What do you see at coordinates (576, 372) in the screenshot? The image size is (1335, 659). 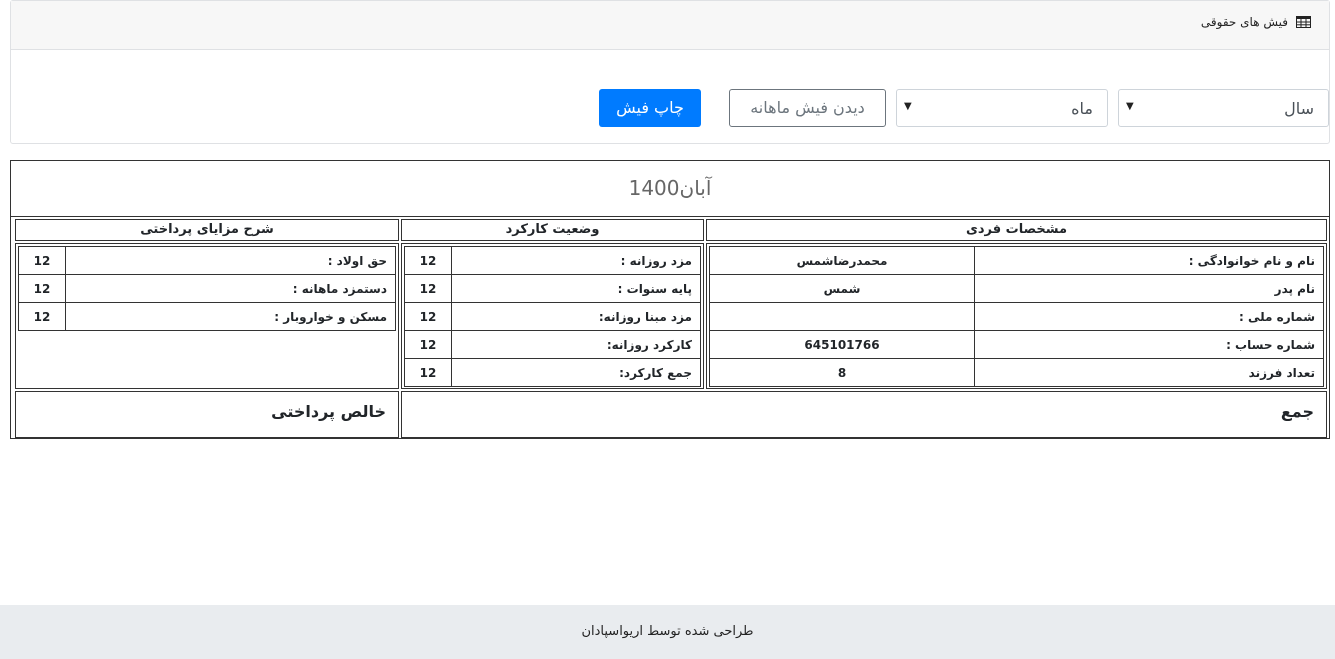 I see `work-label: جمع کارکرد:` at bounding box center [576, 372].